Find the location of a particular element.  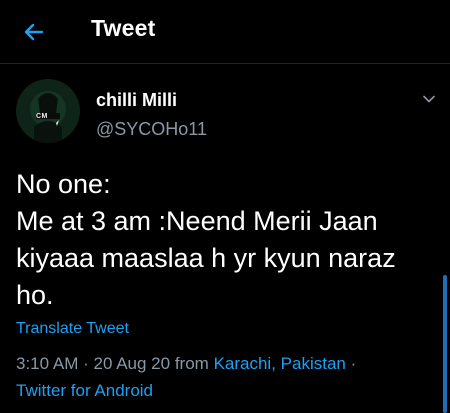

source-link: Twitter for Android is located at coordinates (84, 390).